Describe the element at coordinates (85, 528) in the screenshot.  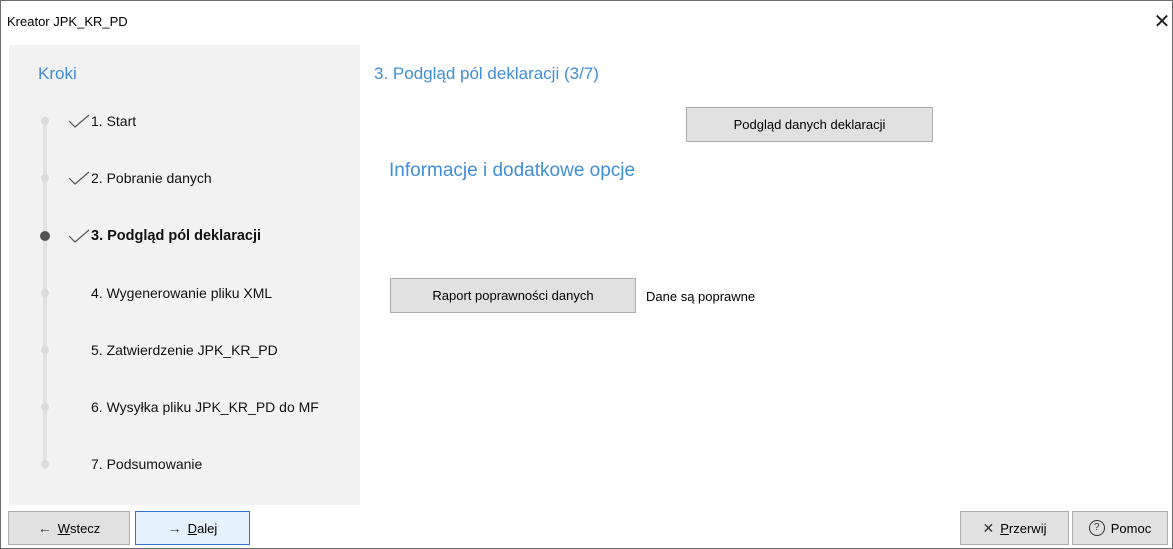
I see `back-label: stecz` at that location.